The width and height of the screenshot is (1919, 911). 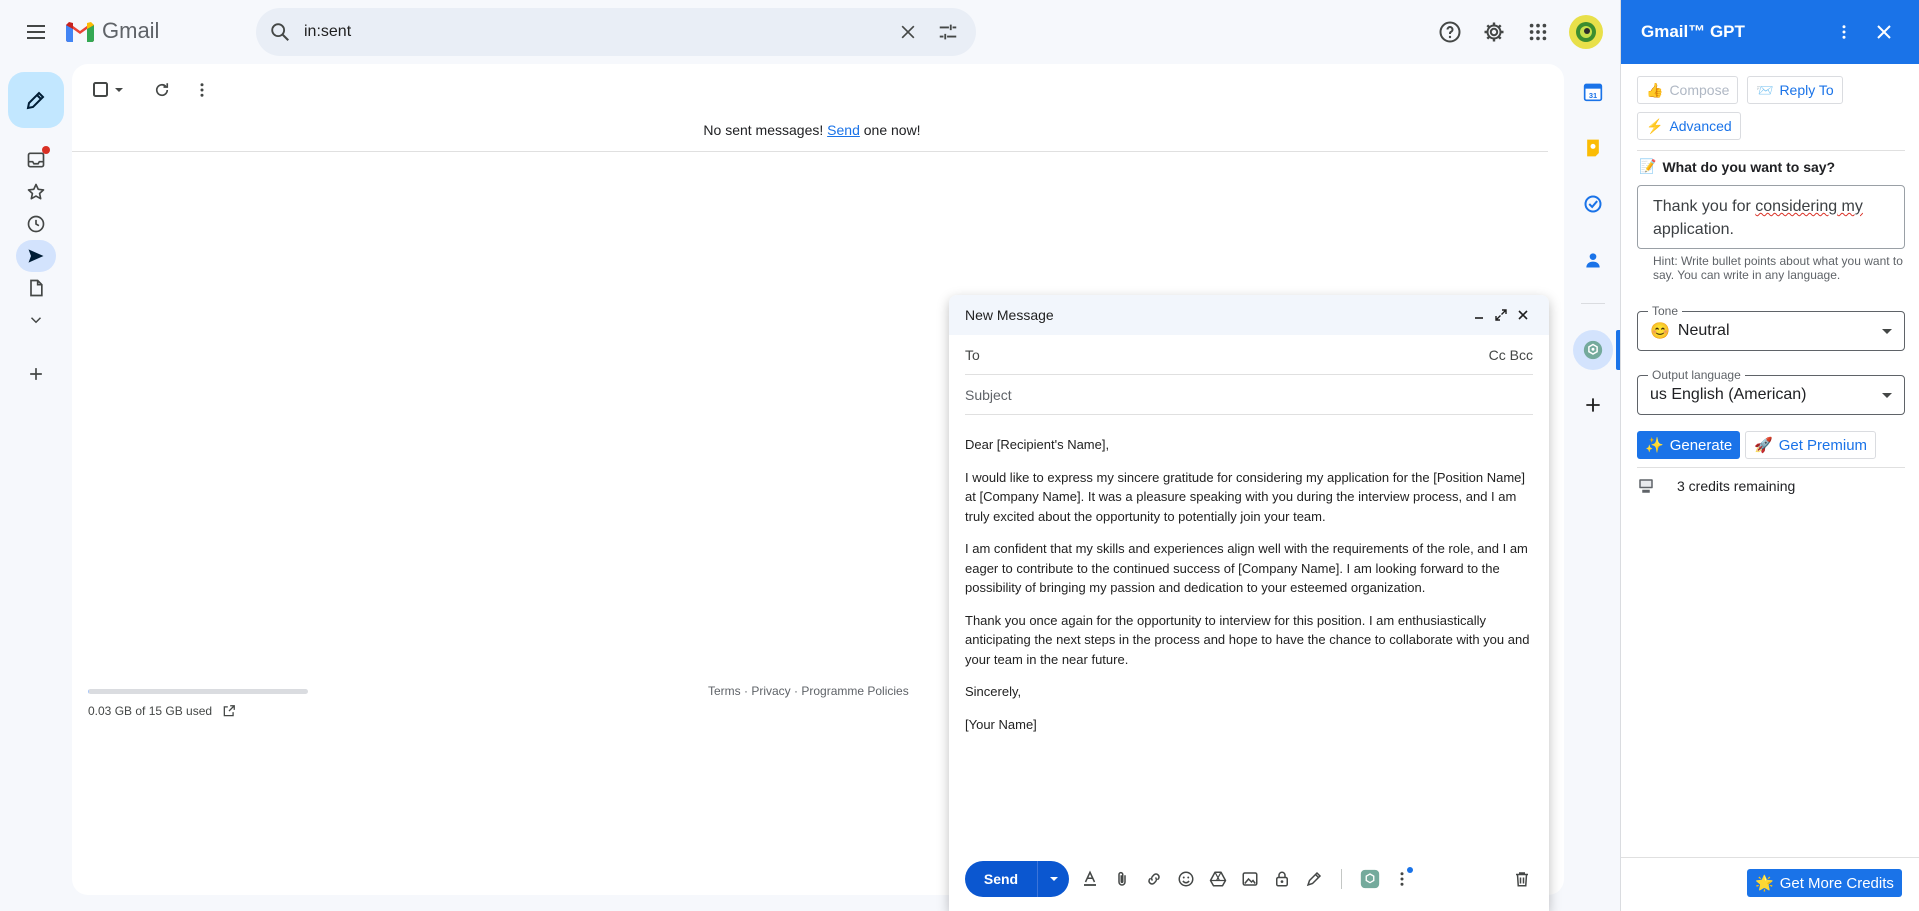 I want to click on more-compose-options-icon, so click(x=1402, y=879).